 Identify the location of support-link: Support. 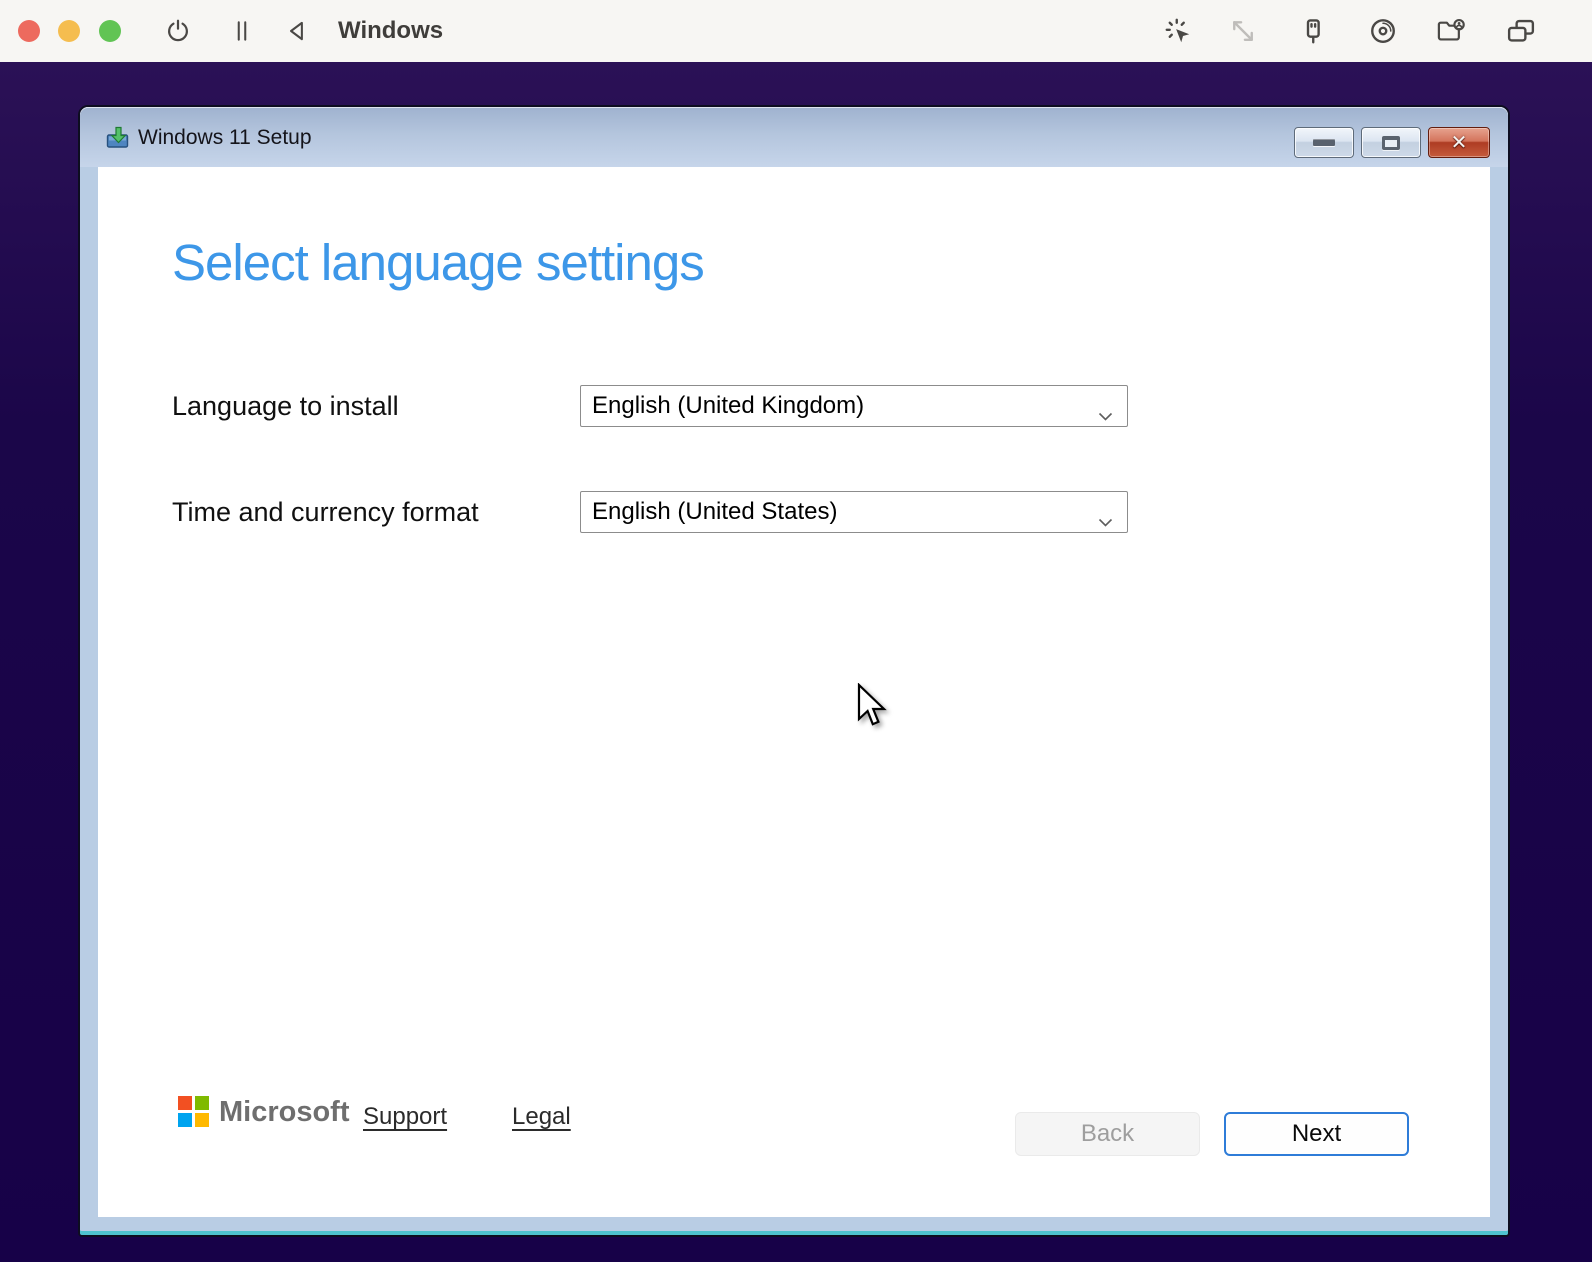
(405, 1117).